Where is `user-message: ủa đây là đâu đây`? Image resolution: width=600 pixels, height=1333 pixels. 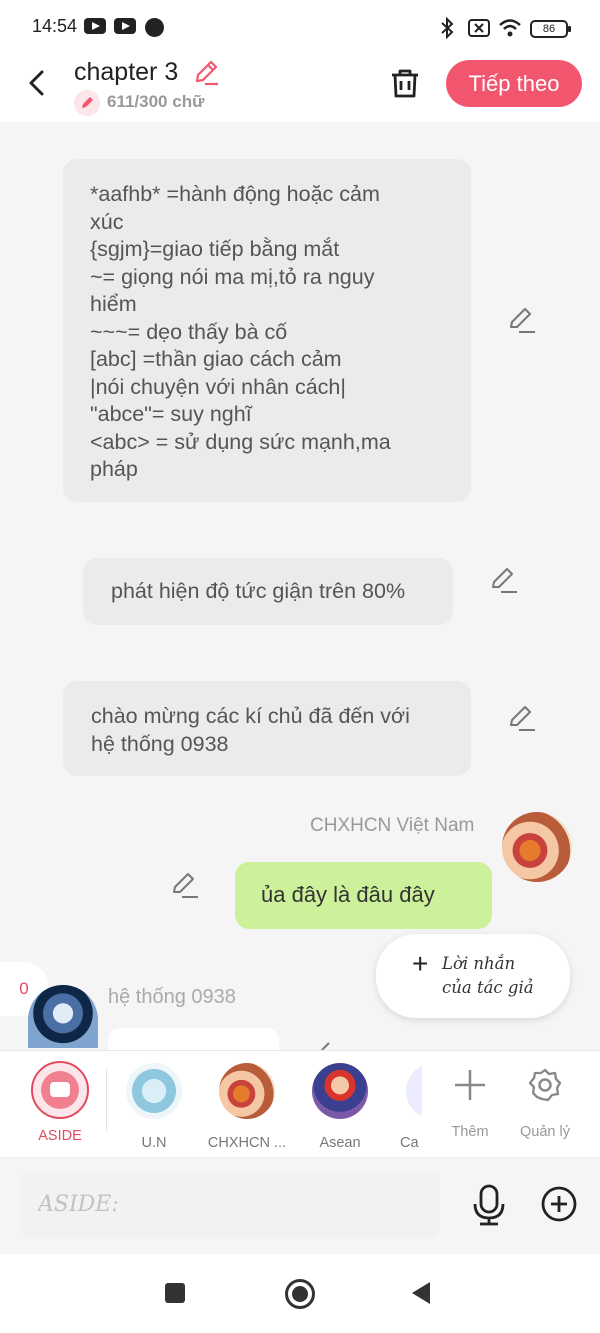
user-message: ủa đây là đâu đây is located at coordinates (363, 895).